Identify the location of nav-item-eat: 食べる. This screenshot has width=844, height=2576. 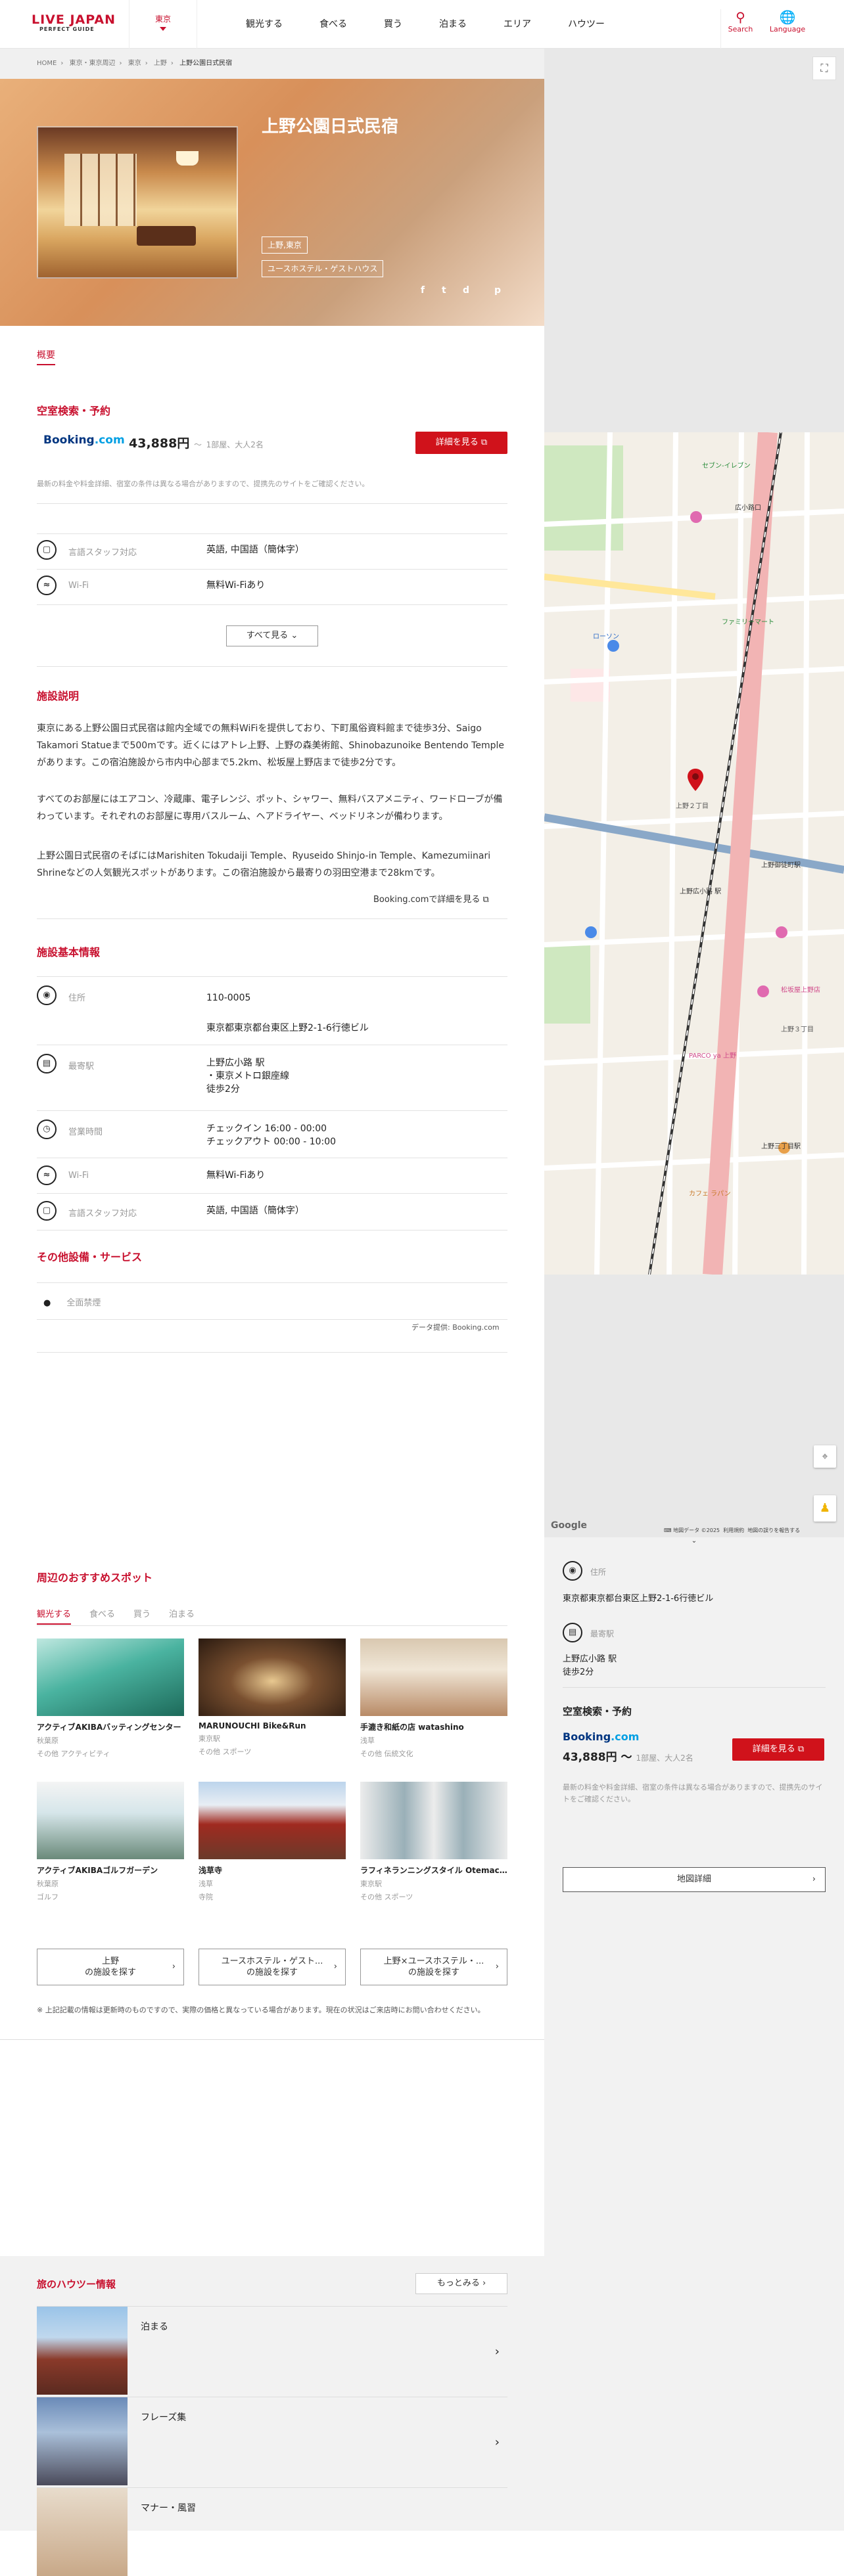
(333, 24).